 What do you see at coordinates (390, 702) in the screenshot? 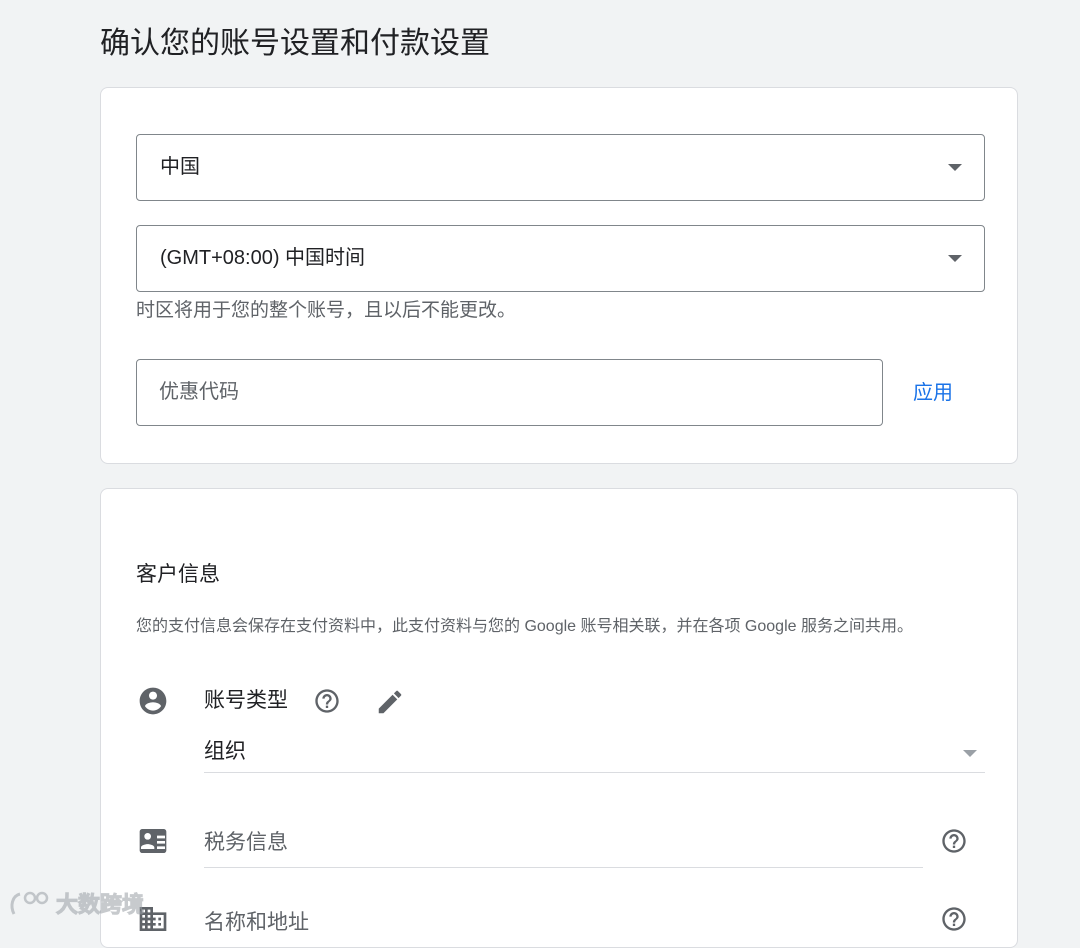
I see `pencil-icon` at bounding box center [390, 702].